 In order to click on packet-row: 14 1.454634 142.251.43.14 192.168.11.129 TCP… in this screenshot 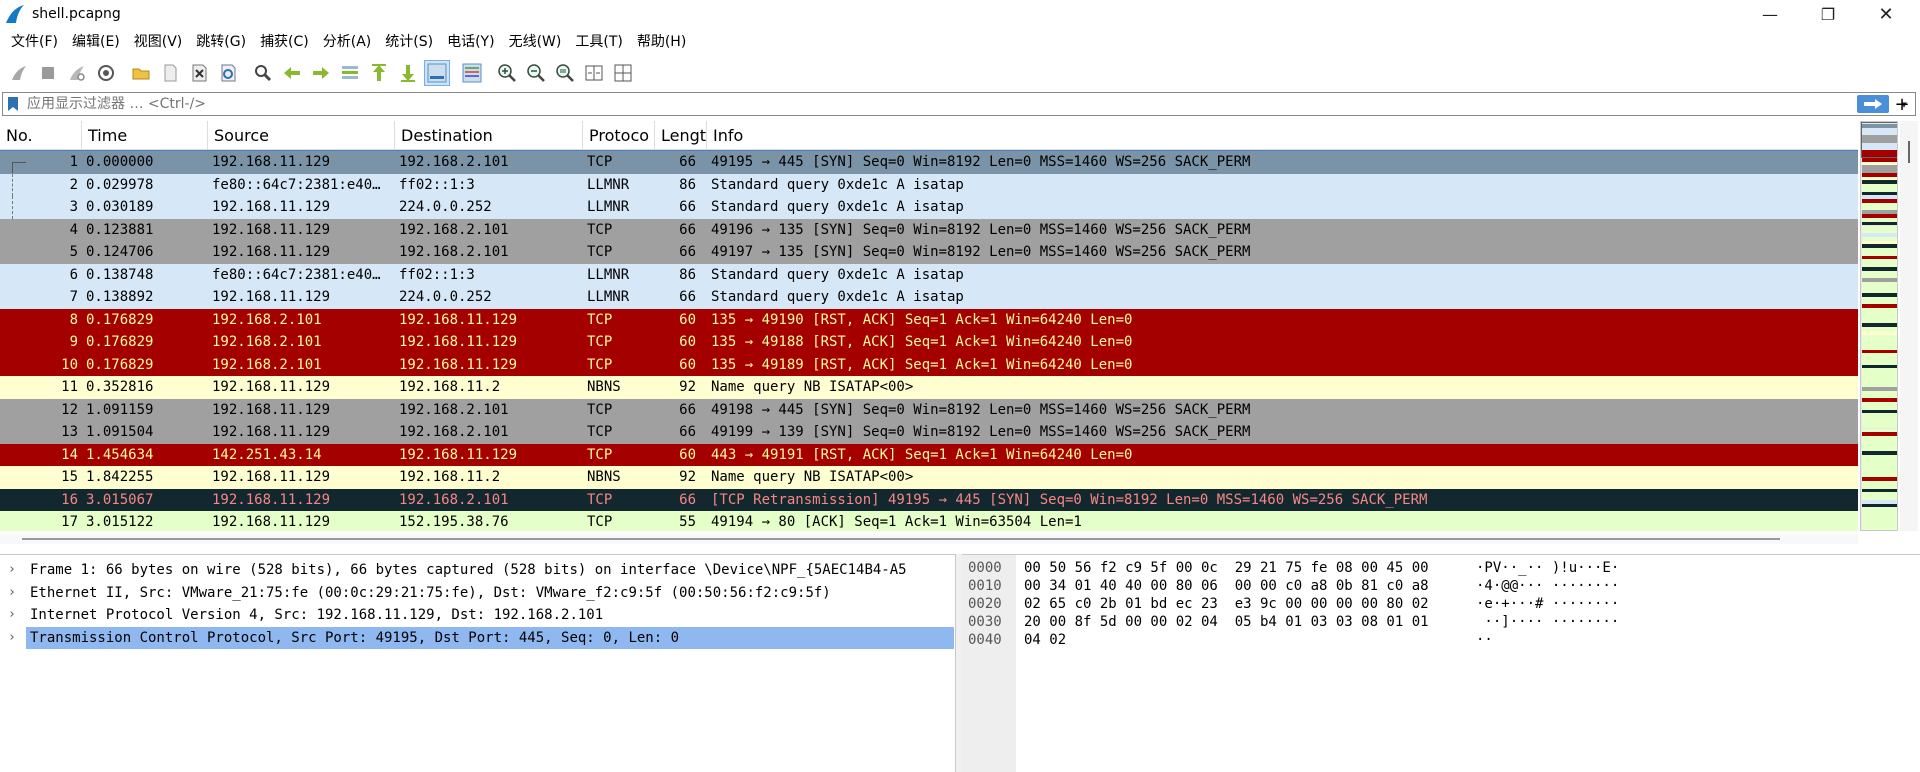, I will do `click(929, 454)`.